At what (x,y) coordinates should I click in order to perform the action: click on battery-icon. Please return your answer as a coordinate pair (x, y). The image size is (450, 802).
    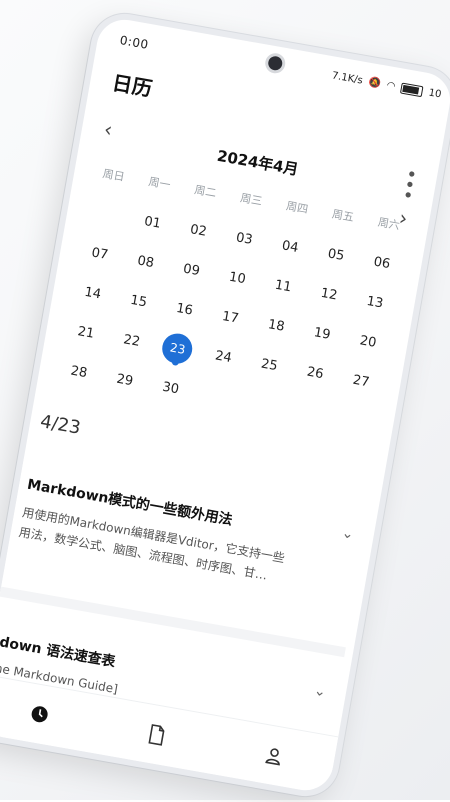
    Looking at the image, I should click on (412, 90).